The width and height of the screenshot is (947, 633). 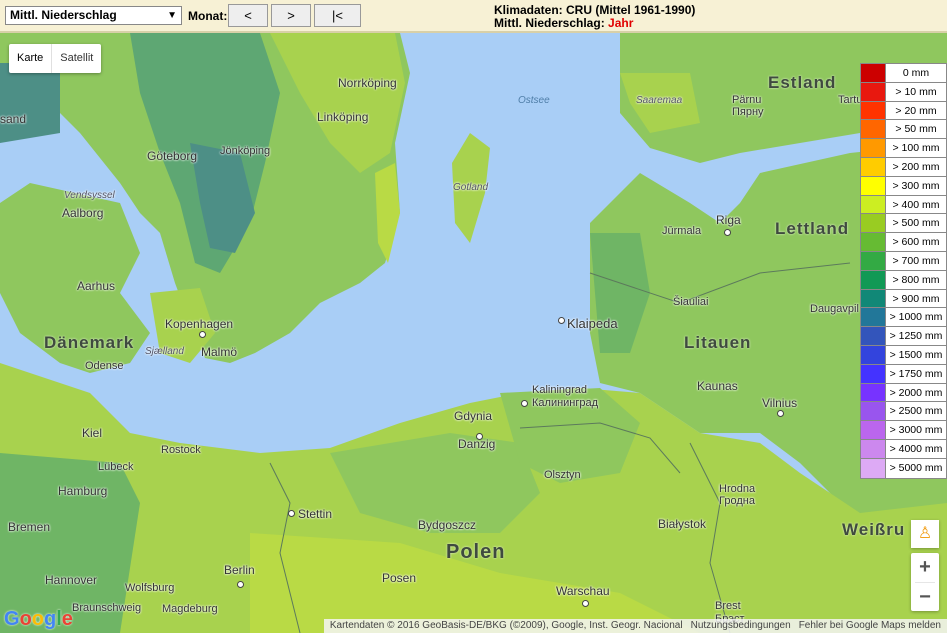 What do you see at coordinates (291, 15) in the screenshot?
I see `next-month-button: >` at bounding box center [291, 15].